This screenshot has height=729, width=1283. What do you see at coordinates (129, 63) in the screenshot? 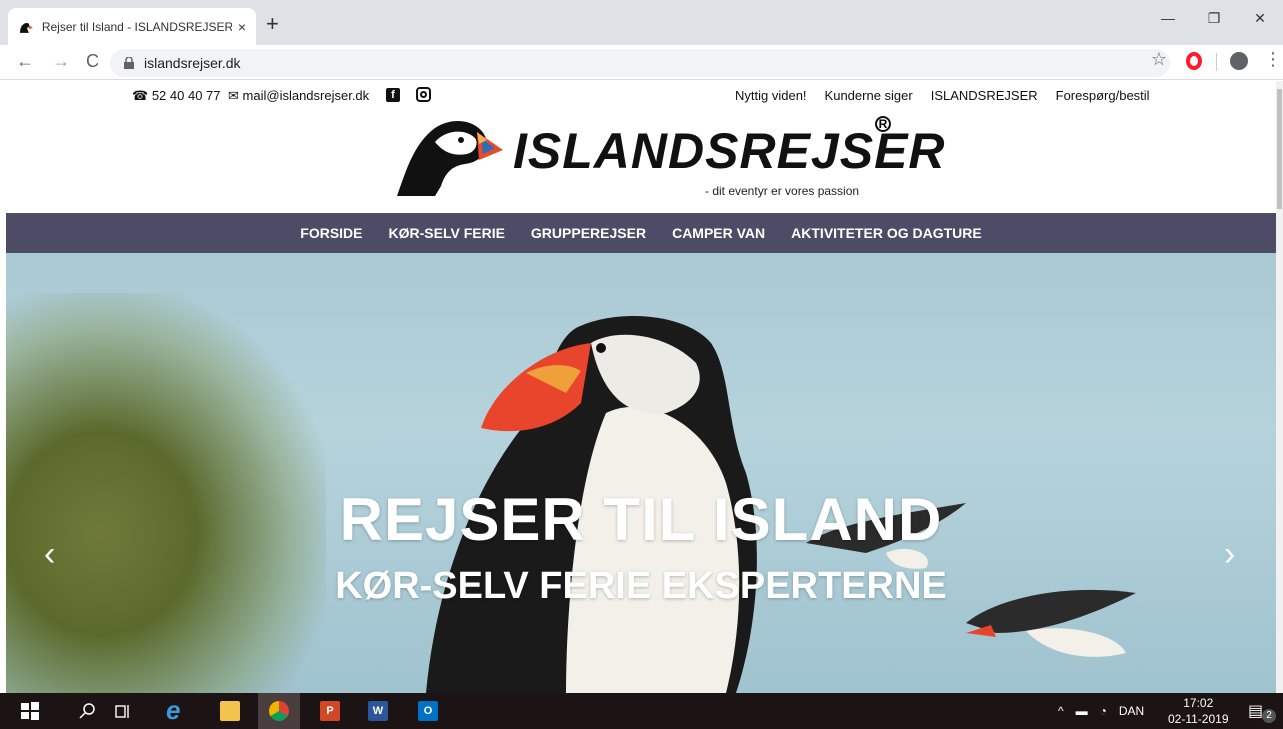
I see `lock-icon` at bounding box center [129, 63].